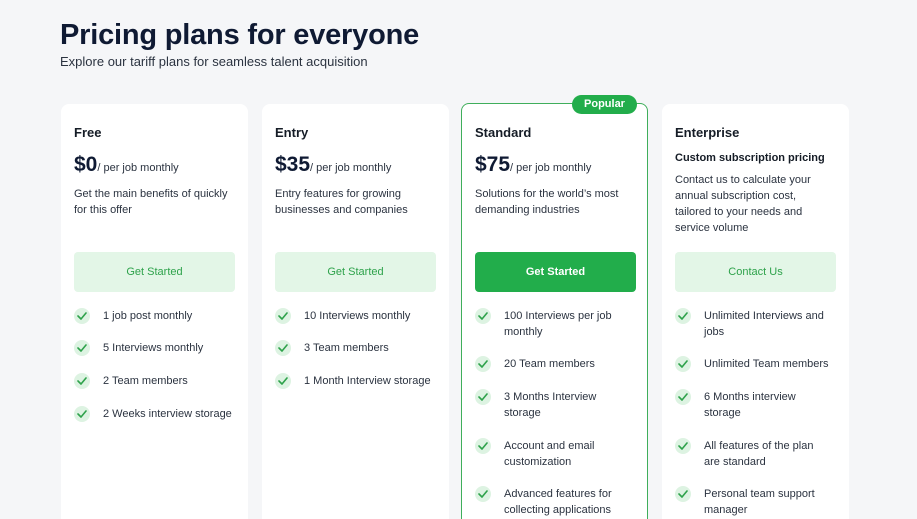  What do you see at coordinates (604, 104) in the screenshot?
I see `popular-badge: Popular` at bounding box center [604, 104].